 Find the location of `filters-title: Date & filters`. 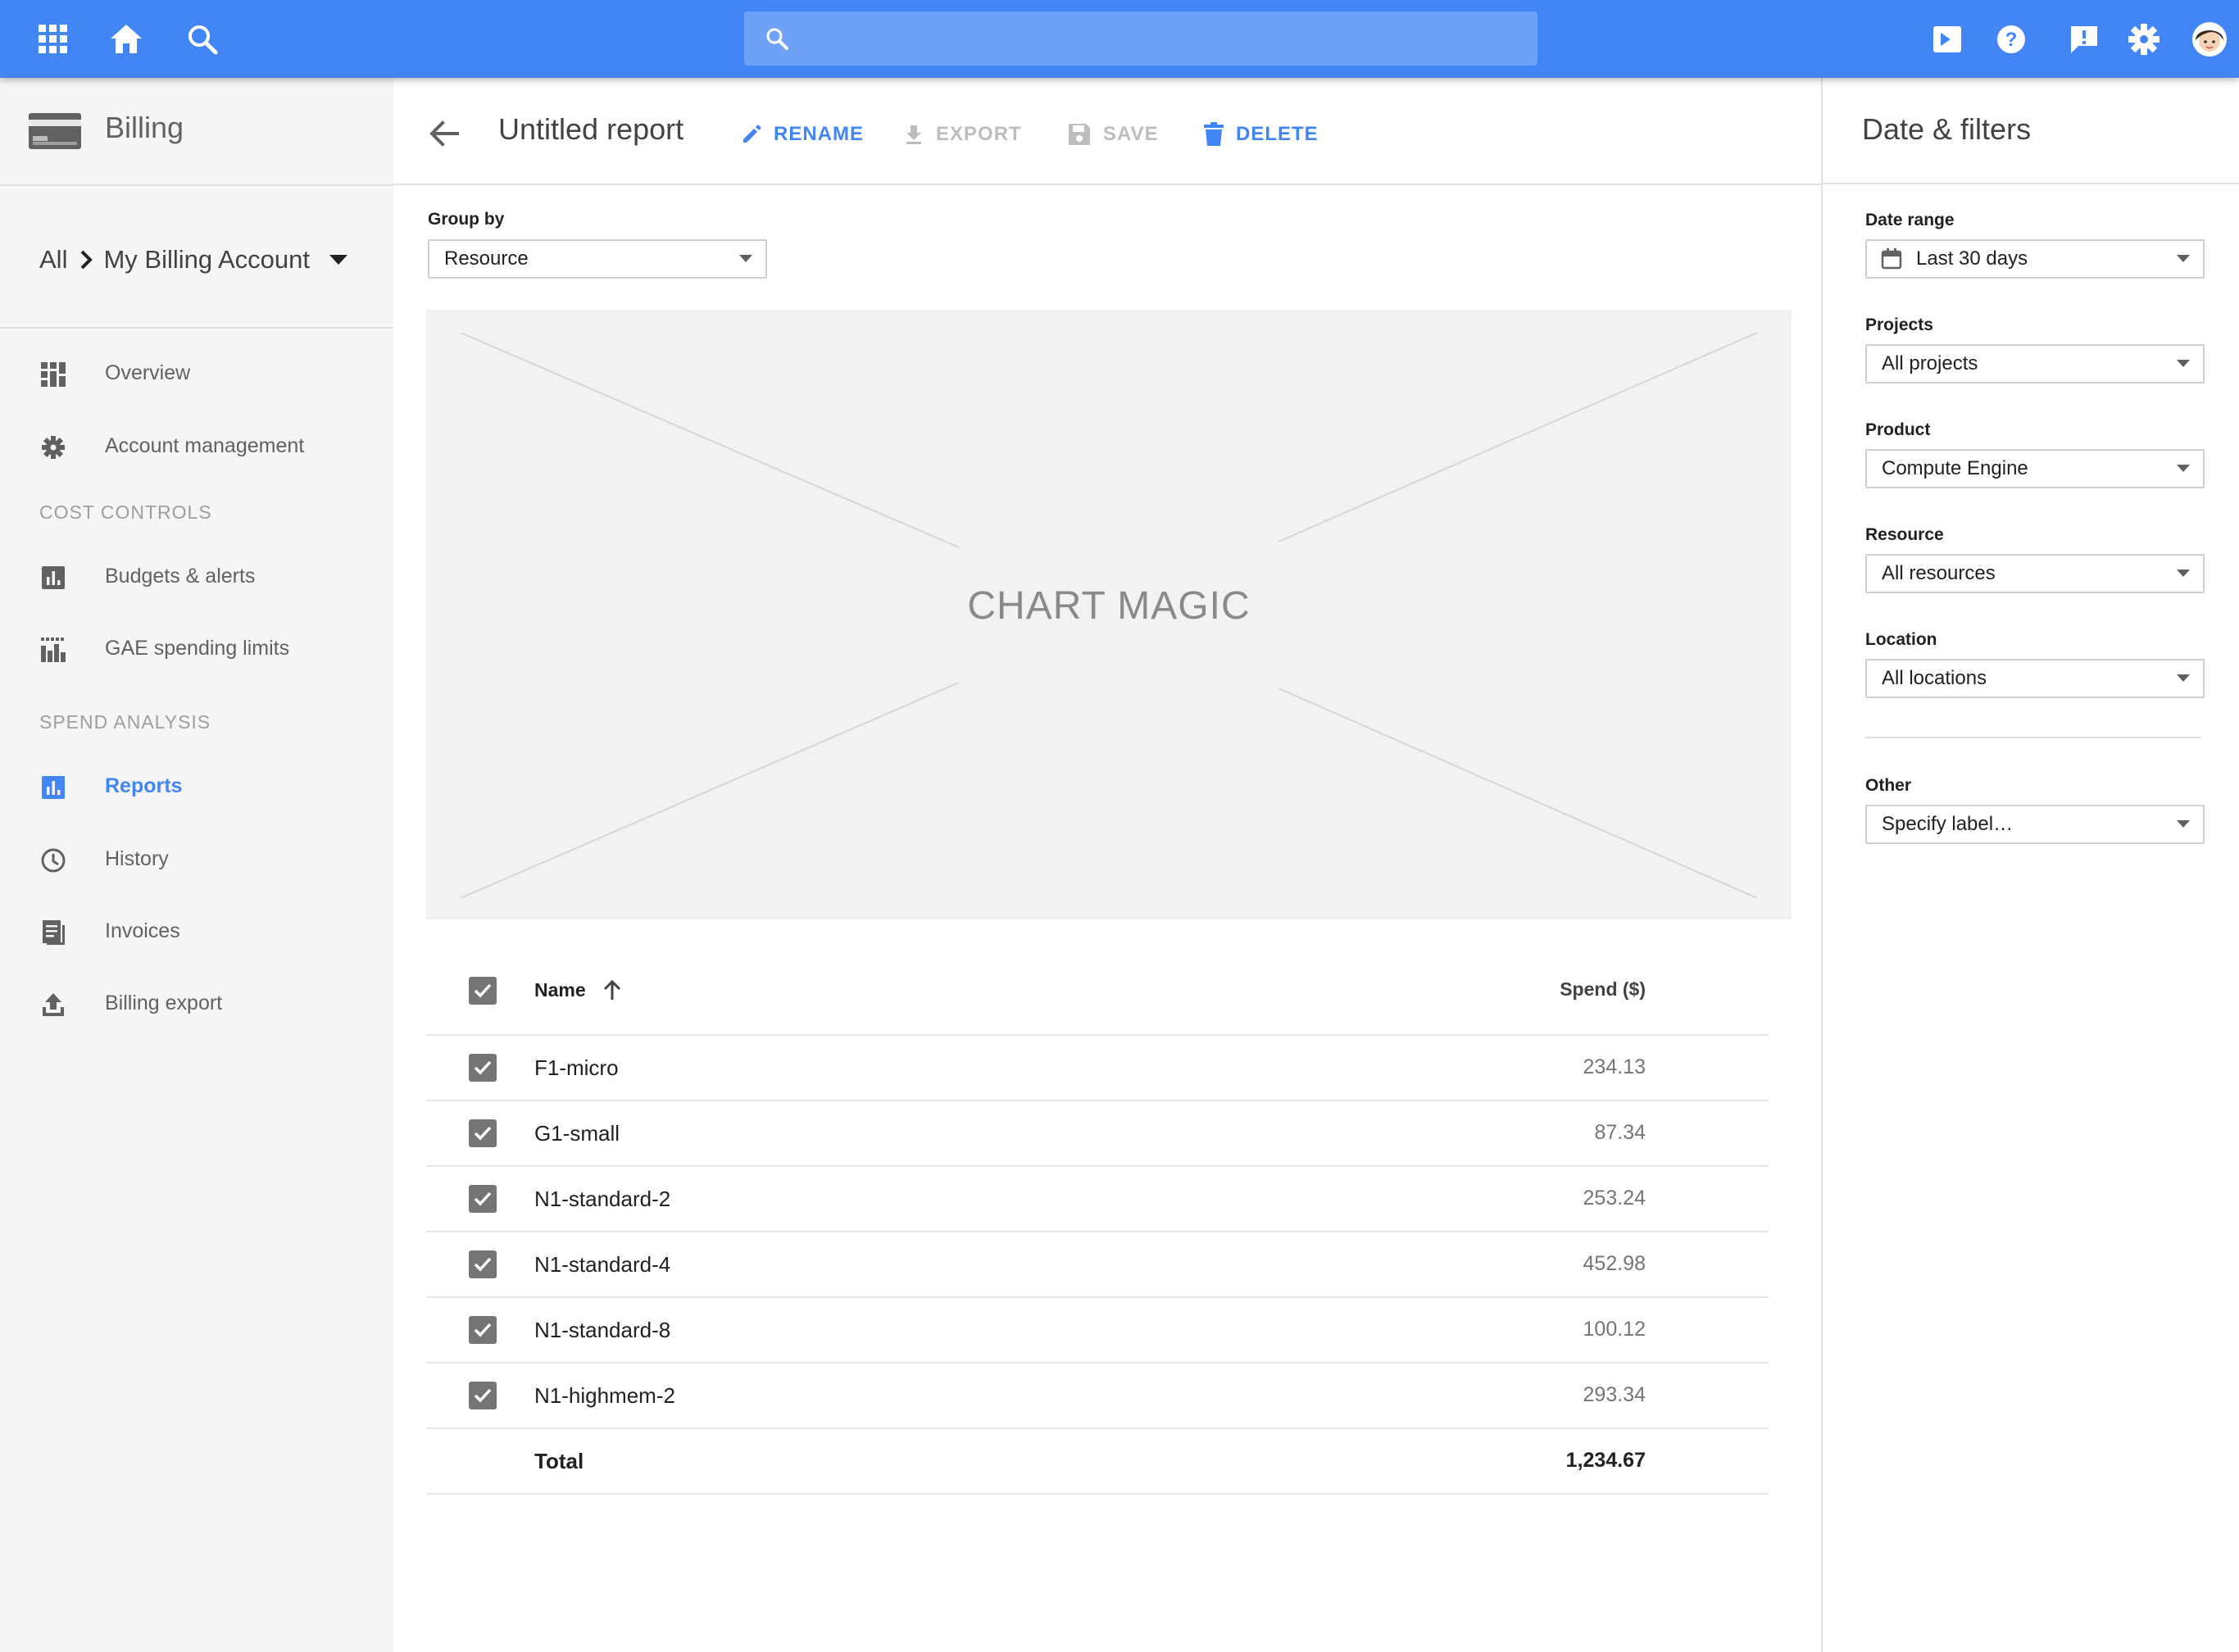

filters-title: Date & filters is located at coordinates (1947, 129).